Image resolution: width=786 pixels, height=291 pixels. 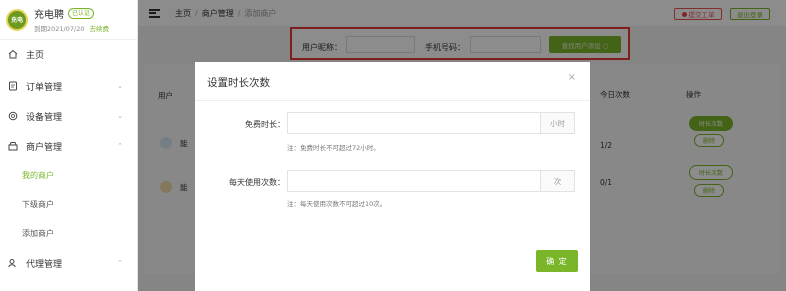 I want to click on free-duration-note: 注：免费时长不可超过72小时。, so click(x=333, y=148).